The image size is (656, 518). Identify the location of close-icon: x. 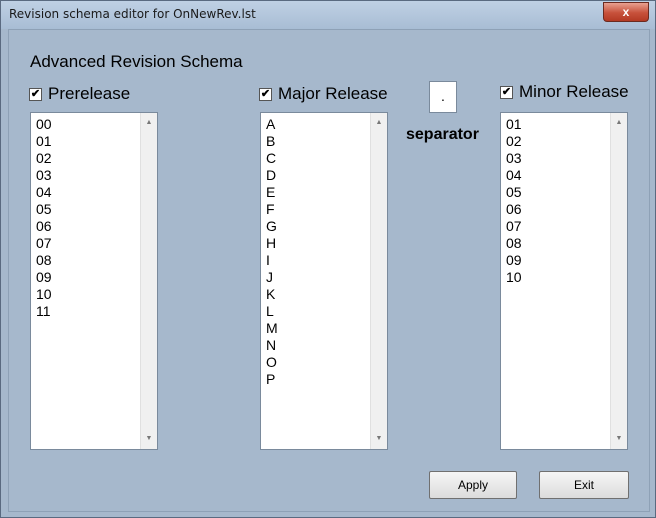
(626, 12).